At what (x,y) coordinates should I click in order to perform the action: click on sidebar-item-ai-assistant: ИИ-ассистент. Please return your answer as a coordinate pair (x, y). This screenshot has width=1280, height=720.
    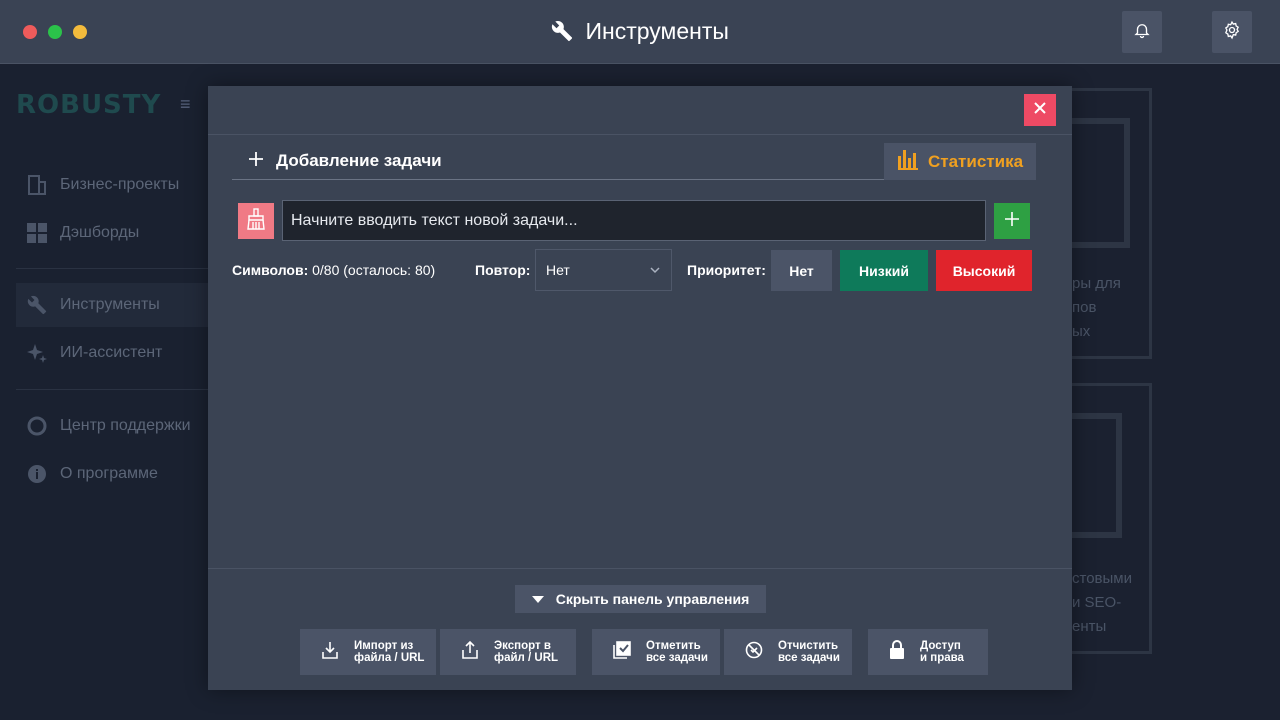
    Looking at the image, I should click on (128, 353).